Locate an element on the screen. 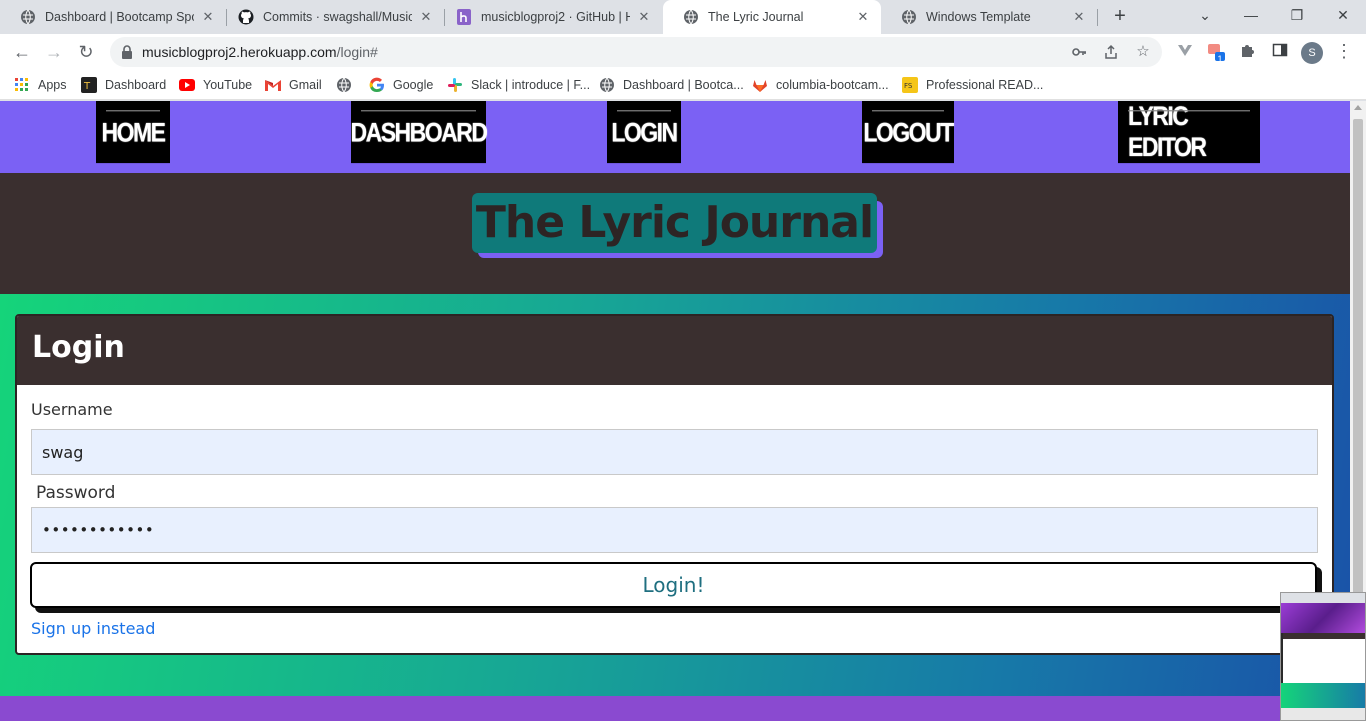  site-navbar: HOME DASHBOARD LOGIN LOGOUT LYRIC EDITOR is located at coordinates (675, 137).